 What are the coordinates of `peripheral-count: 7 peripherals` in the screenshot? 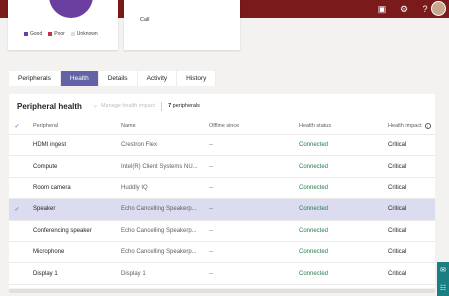 It's located at (184, 106).